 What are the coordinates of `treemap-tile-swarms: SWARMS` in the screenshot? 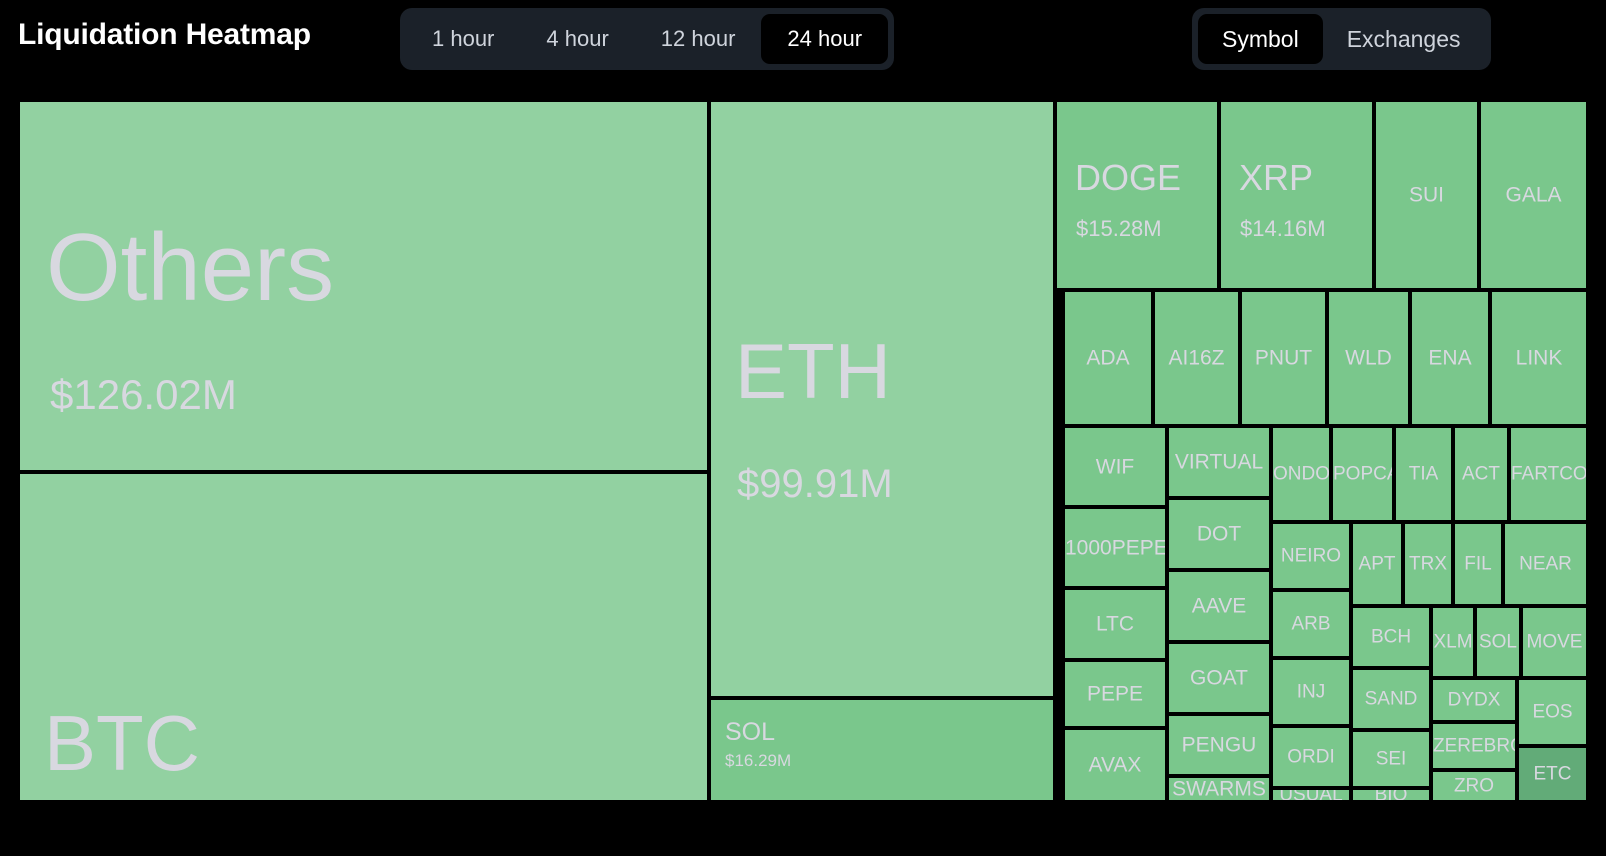 It's located at (1219, 789).